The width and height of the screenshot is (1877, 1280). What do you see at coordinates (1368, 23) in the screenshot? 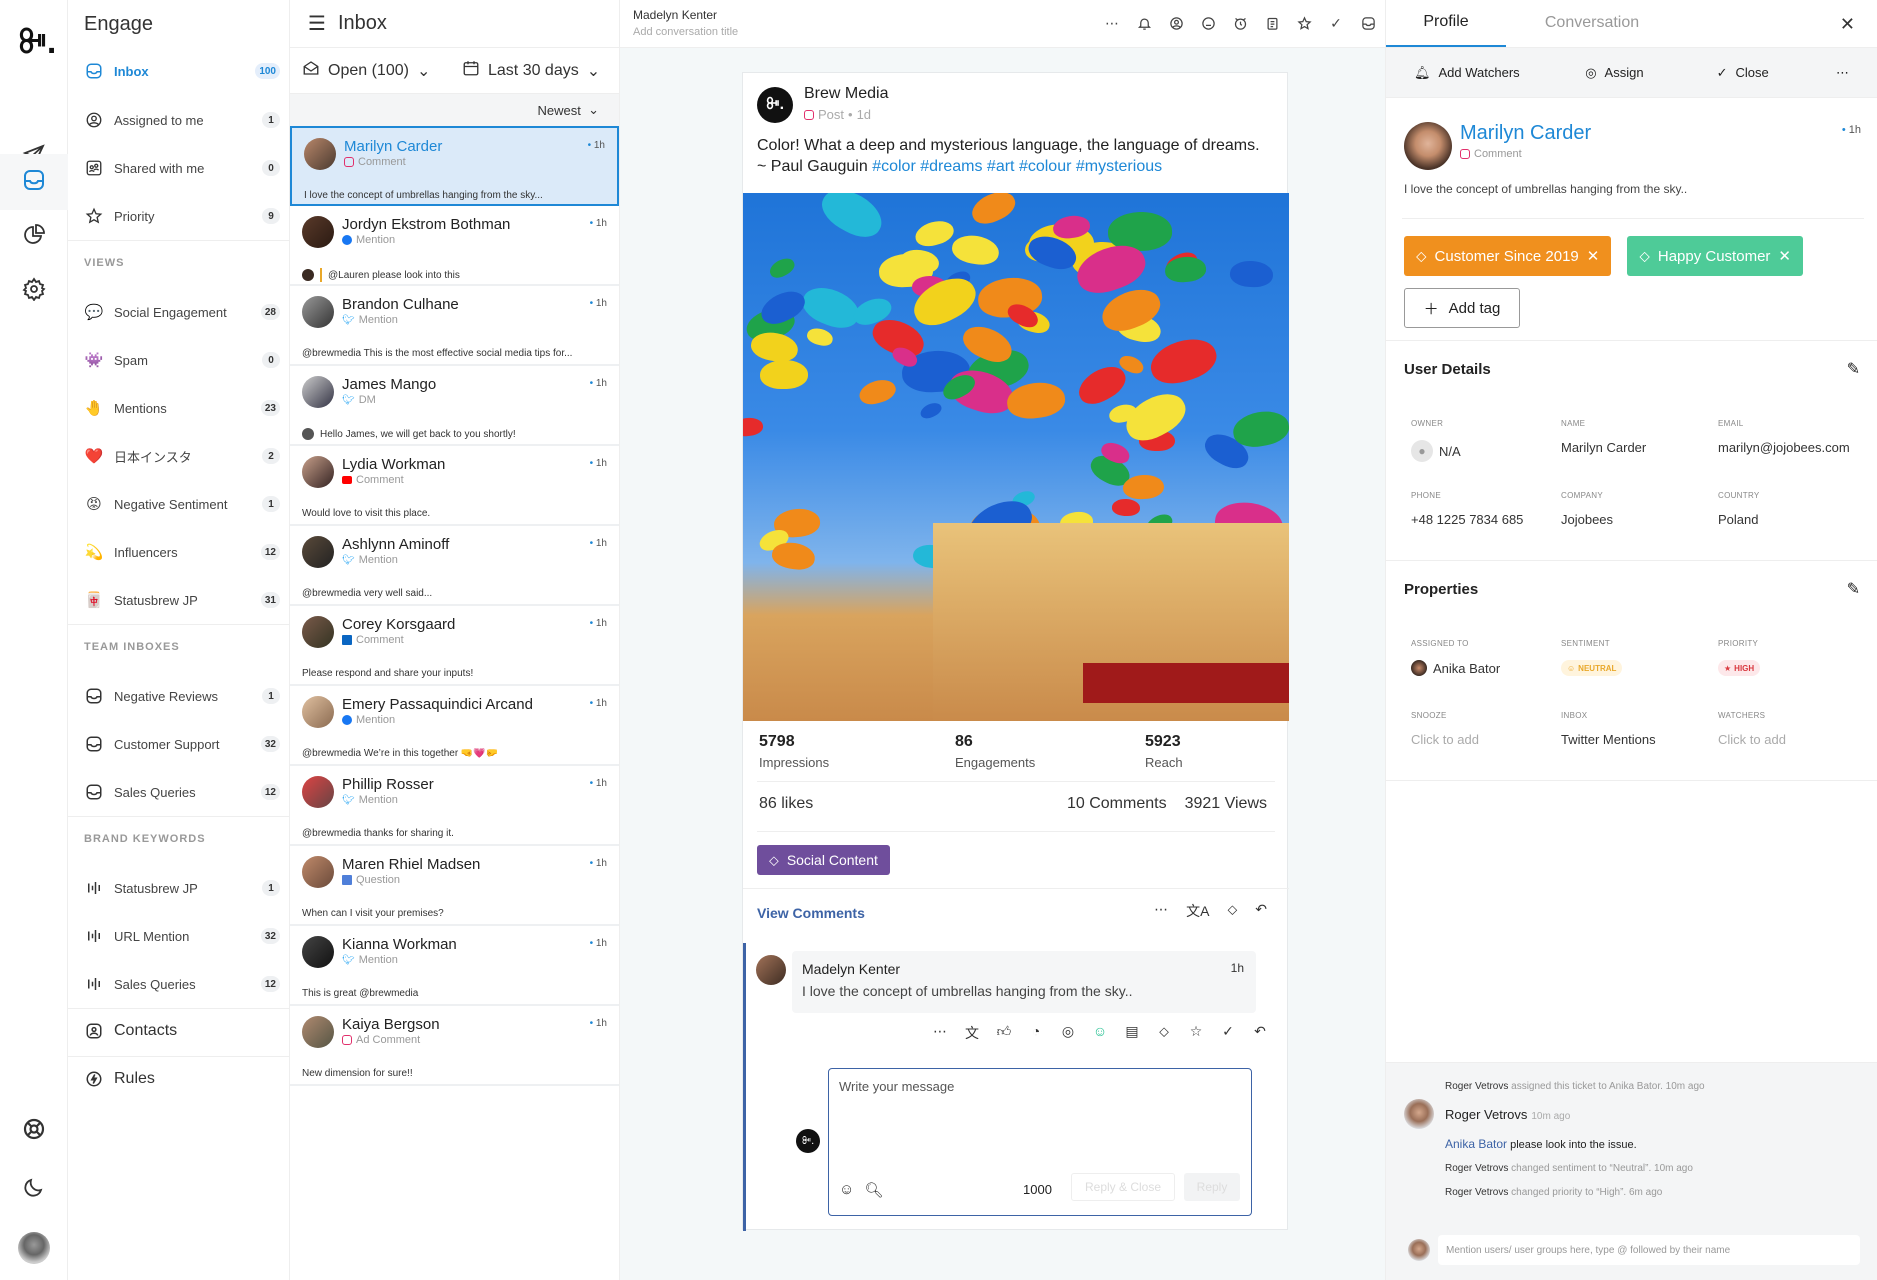
I see `inbox-tray-icon` at bounding box center [1368, 23].